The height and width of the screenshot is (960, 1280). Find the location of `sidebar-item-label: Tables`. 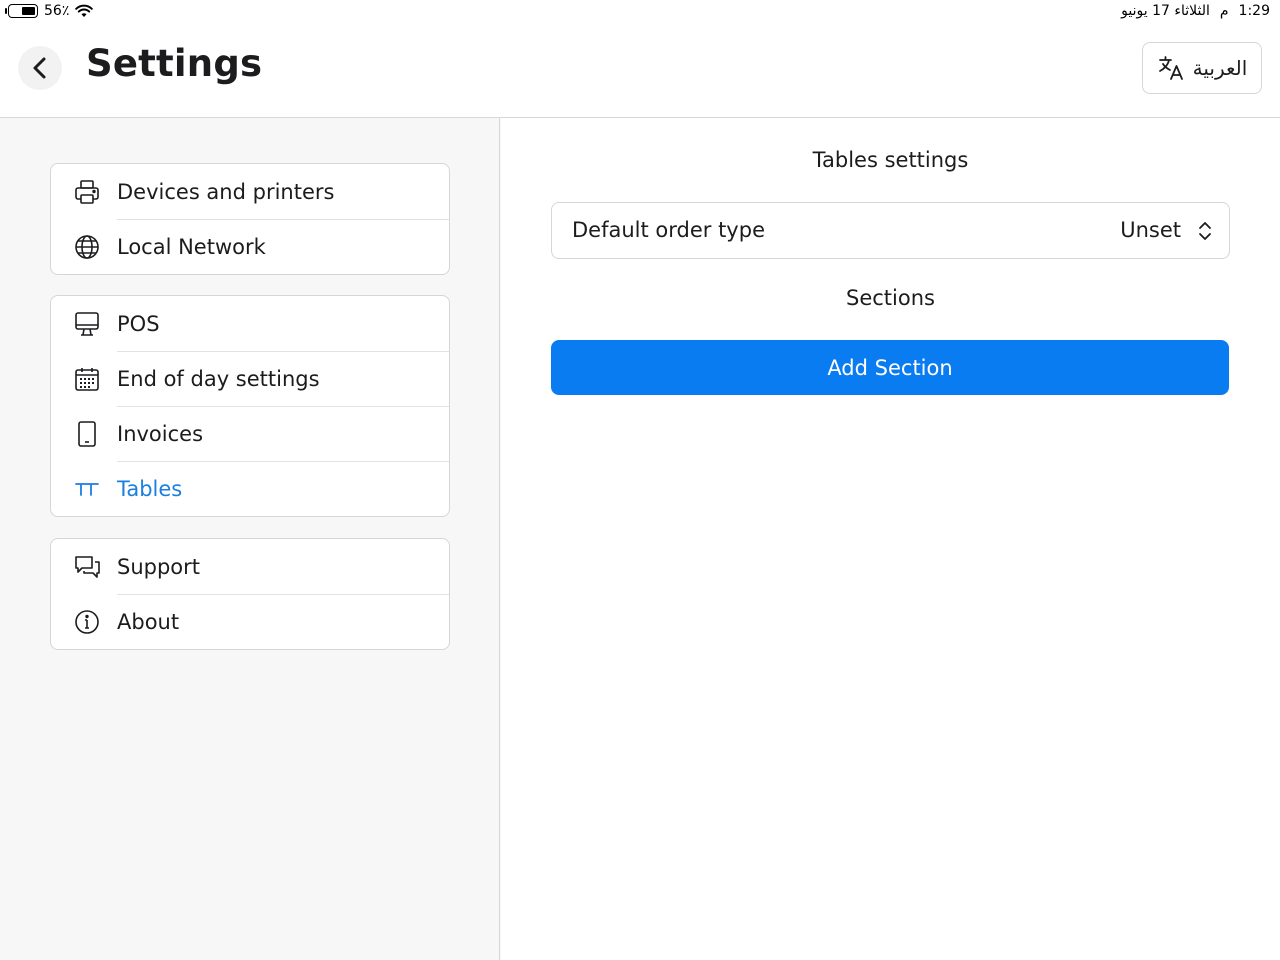

sidebar-item-label: Tables is located at coordinates (150, 488).